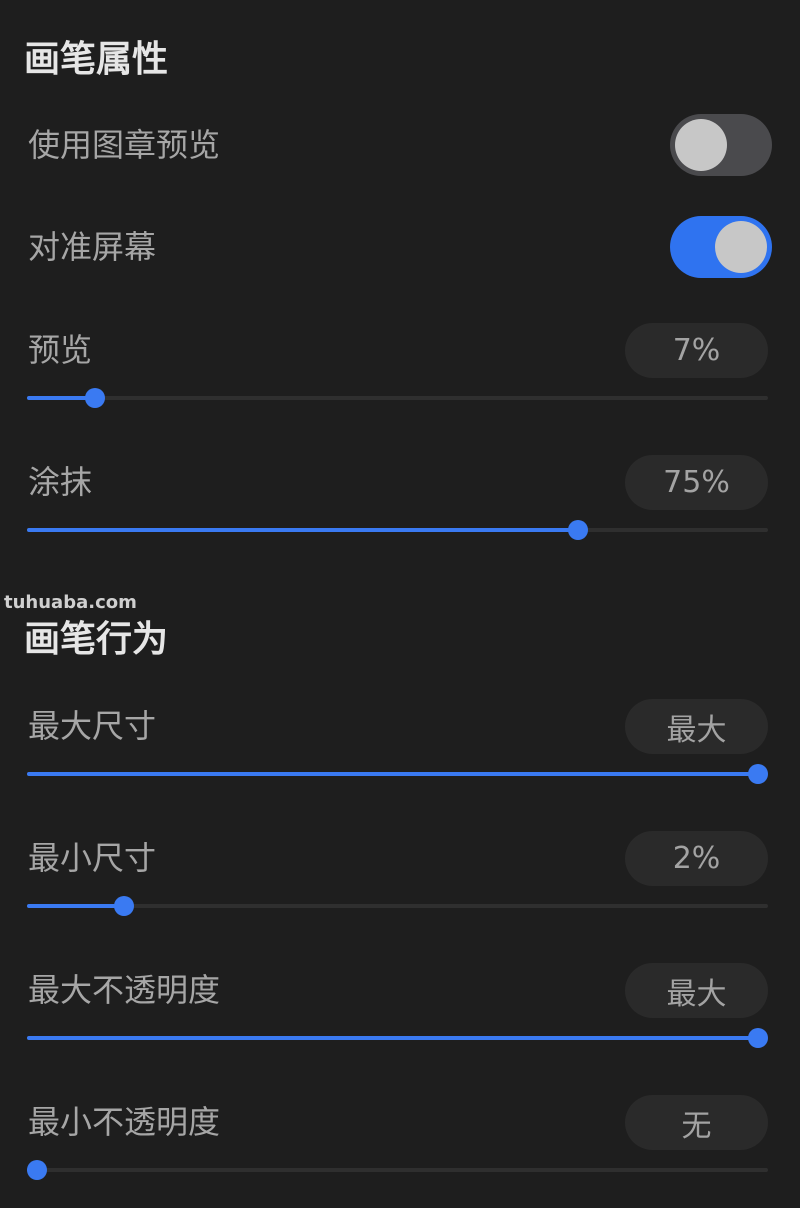 This screenshot has height=1208, width=800. I want to click on brush-behavior-title: 画笔行为, so click(96, 639).